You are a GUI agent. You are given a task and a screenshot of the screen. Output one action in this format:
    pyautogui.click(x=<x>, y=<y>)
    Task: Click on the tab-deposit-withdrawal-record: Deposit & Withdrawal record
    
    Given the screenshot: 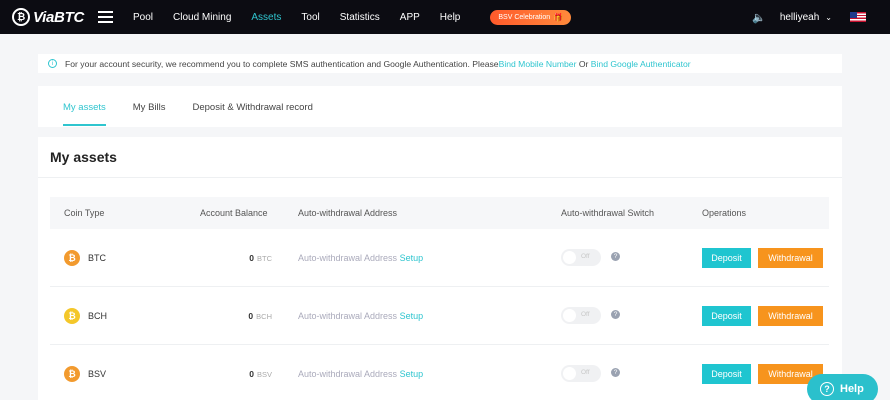 What is the action you would take?
    pyautogui.click(x=253, y=106)
    